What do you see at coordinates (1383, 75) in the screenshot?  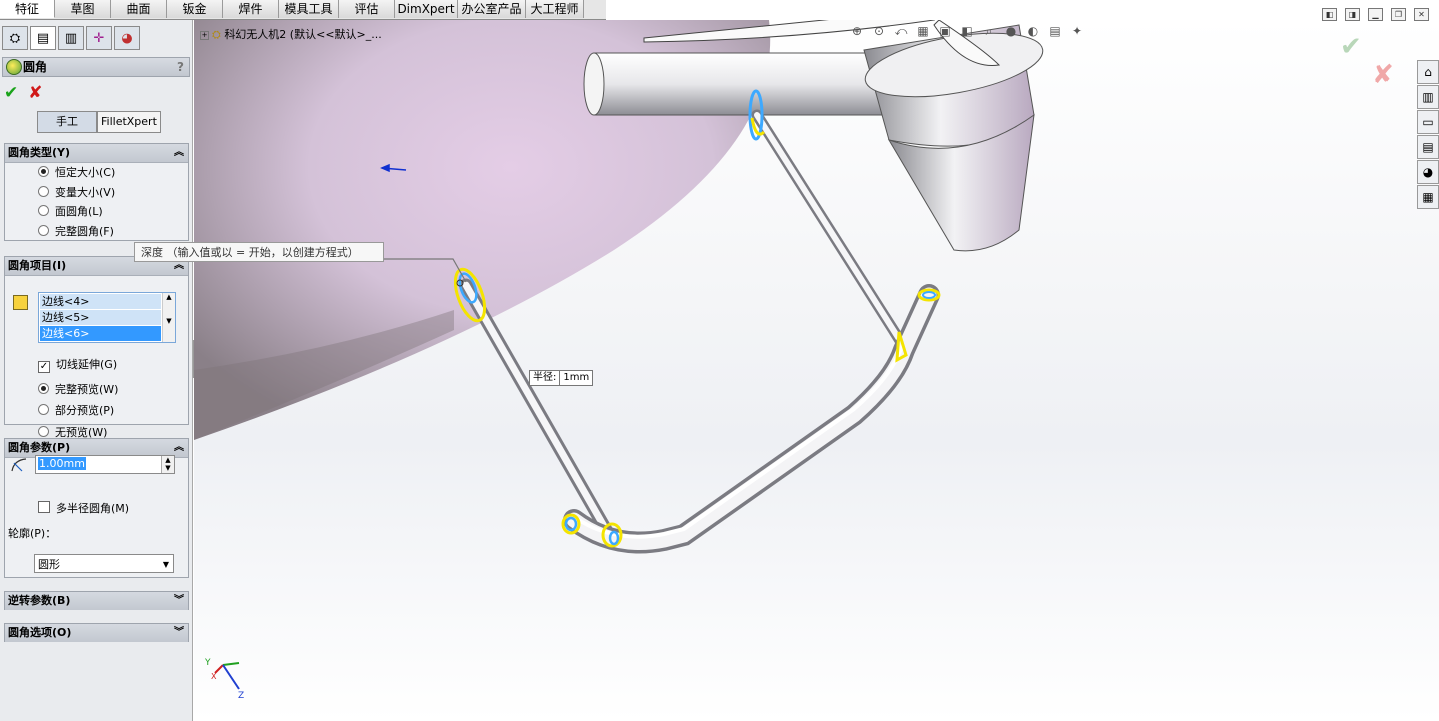 I see `confirmation-corner-cancel-icon: ✘` at bounding box center [1383, 75].